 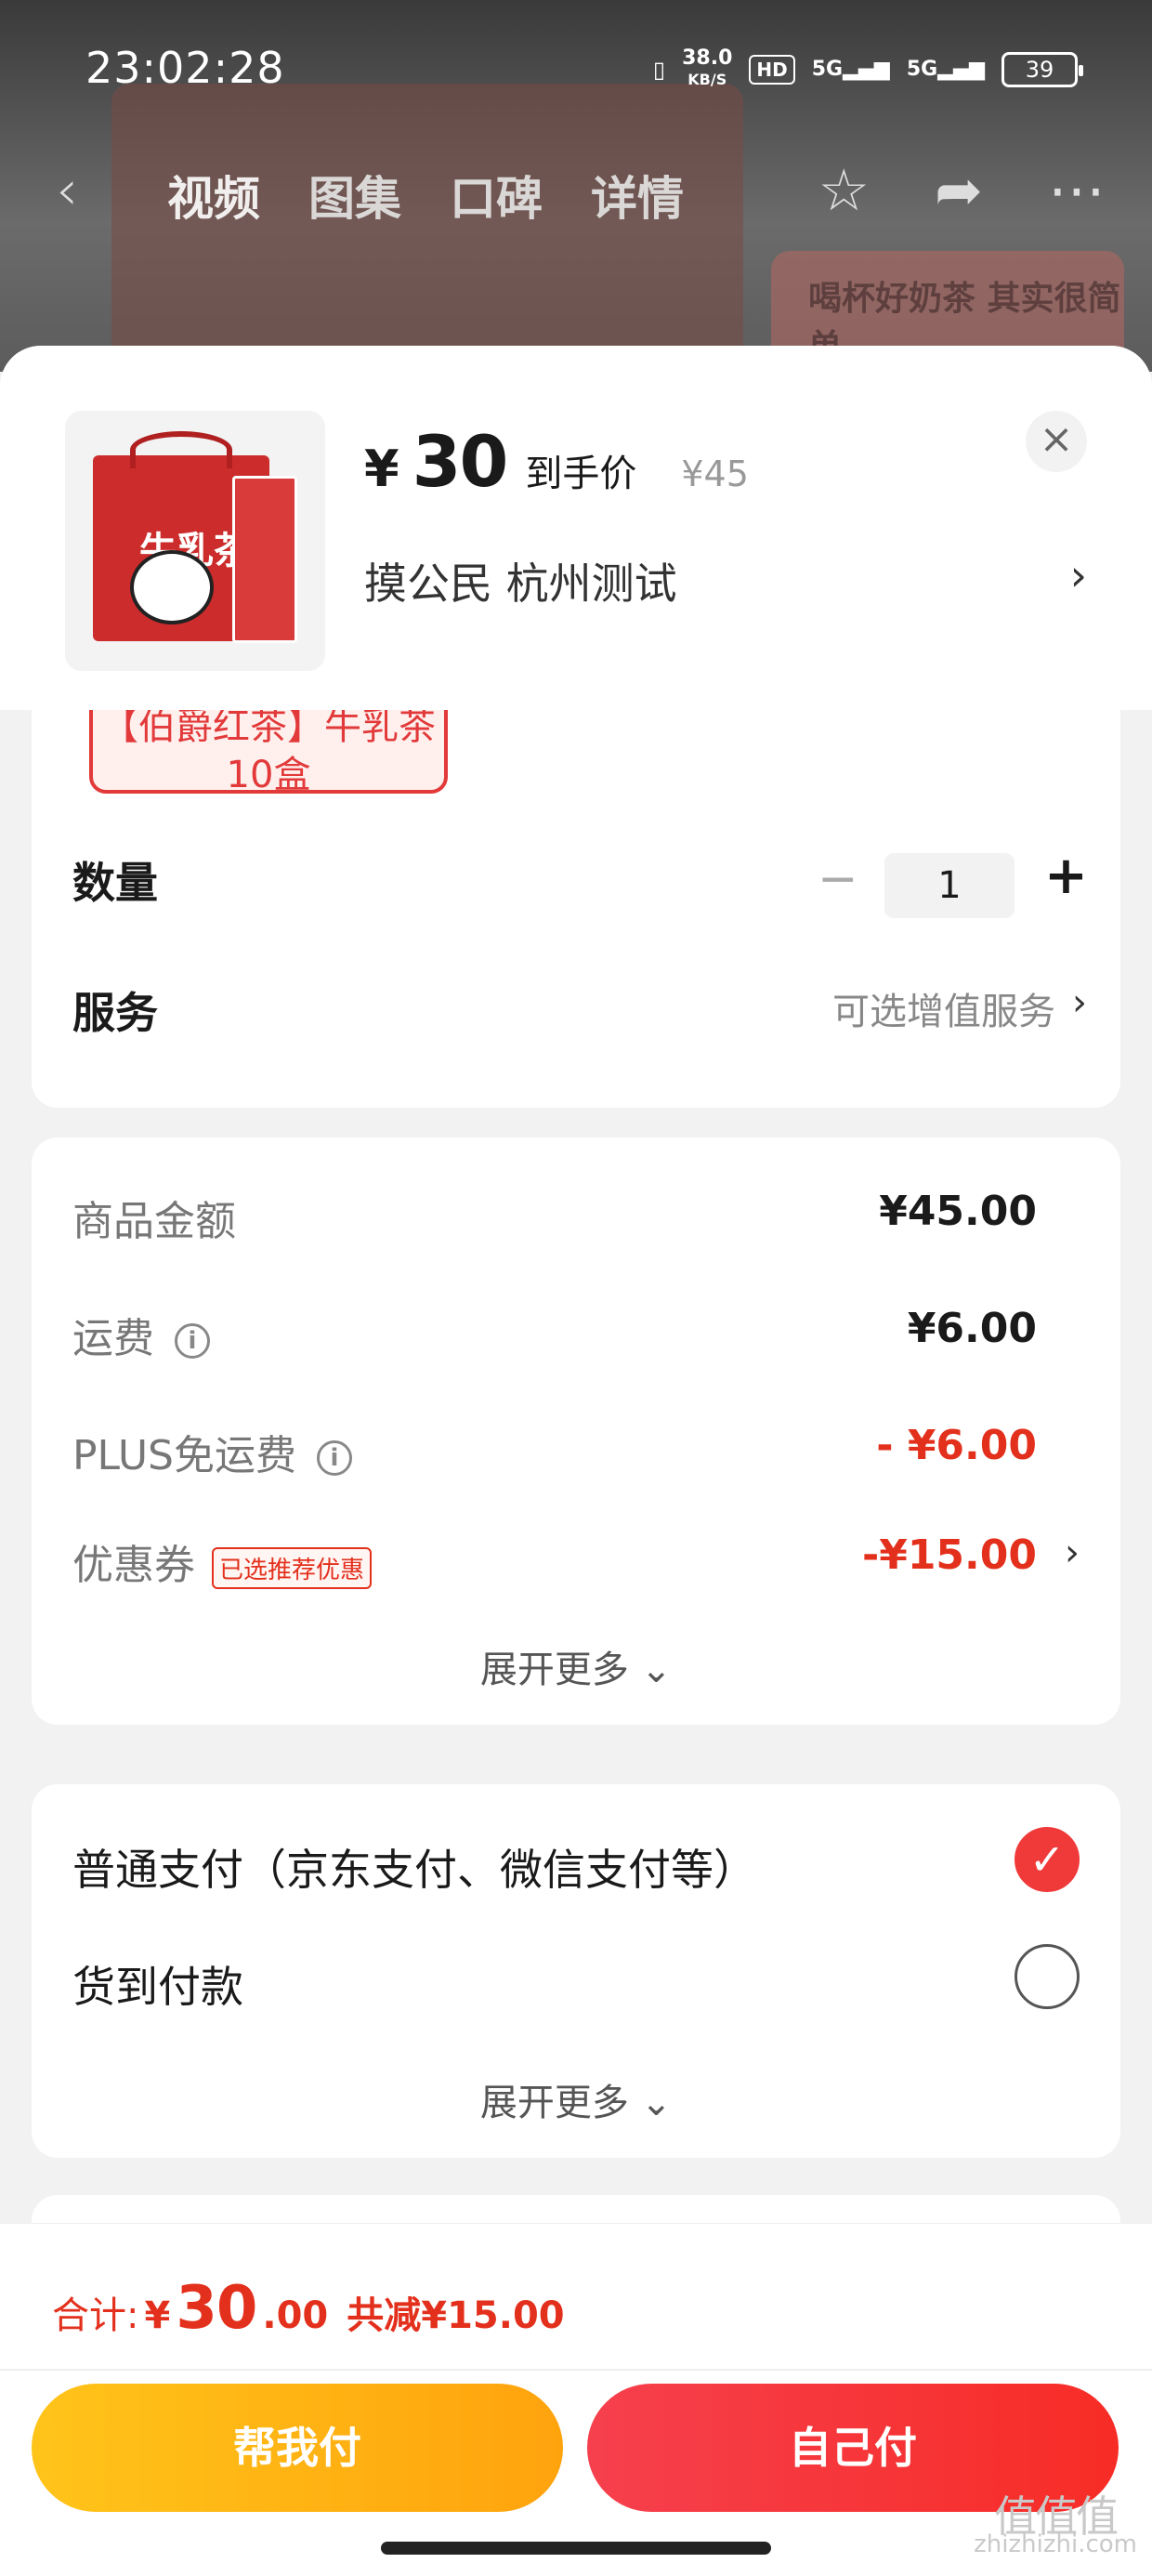 I want to click on total-line: 合计: ¥30.00 共减¥15.00, so click(x=308, y=2308).